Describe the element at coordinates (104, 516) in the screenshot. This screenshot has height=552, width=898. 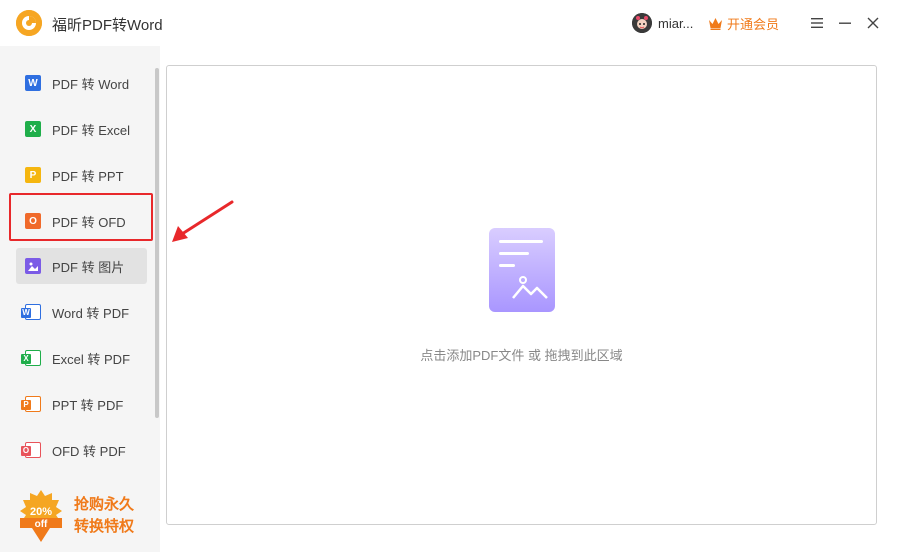
I see `promo-text: 抢购永久 转换特权` at that location.